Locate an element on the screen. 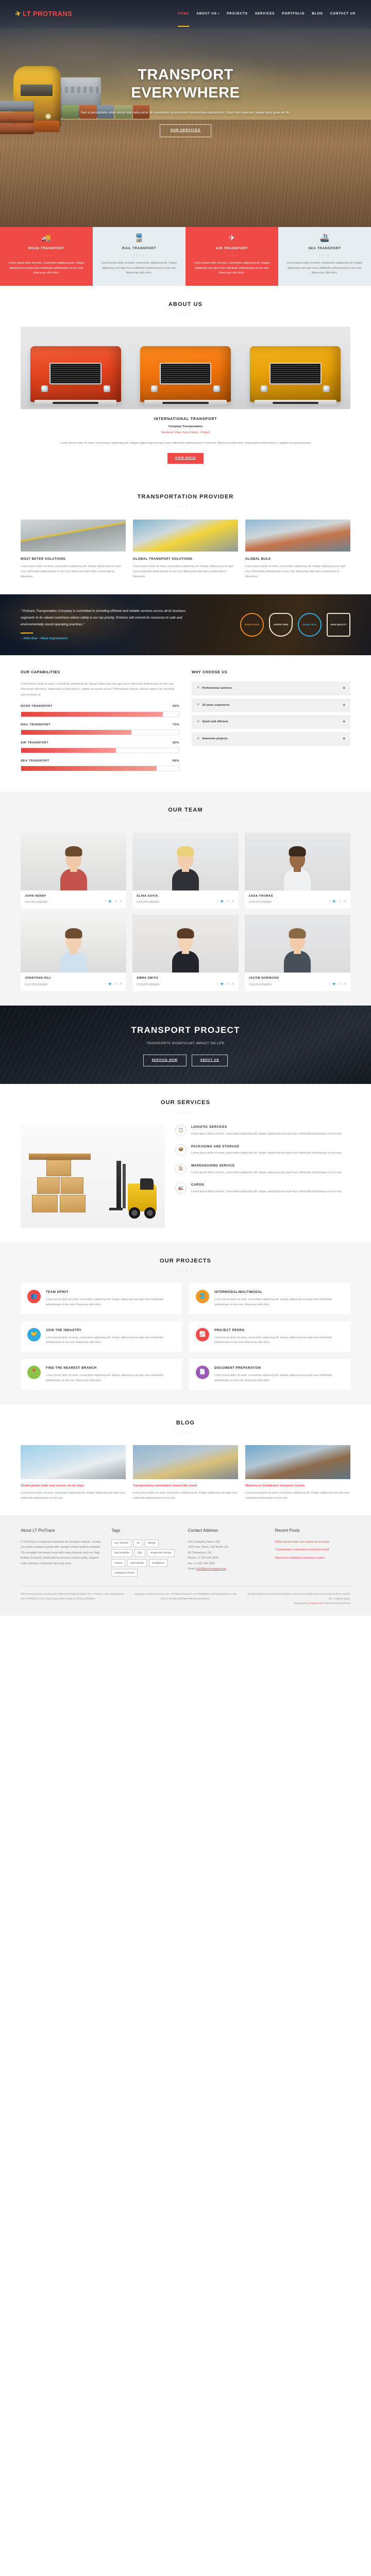 This screenshot has width=371, height=2576. about-link-project: Project is located at coordinates (205, 432).